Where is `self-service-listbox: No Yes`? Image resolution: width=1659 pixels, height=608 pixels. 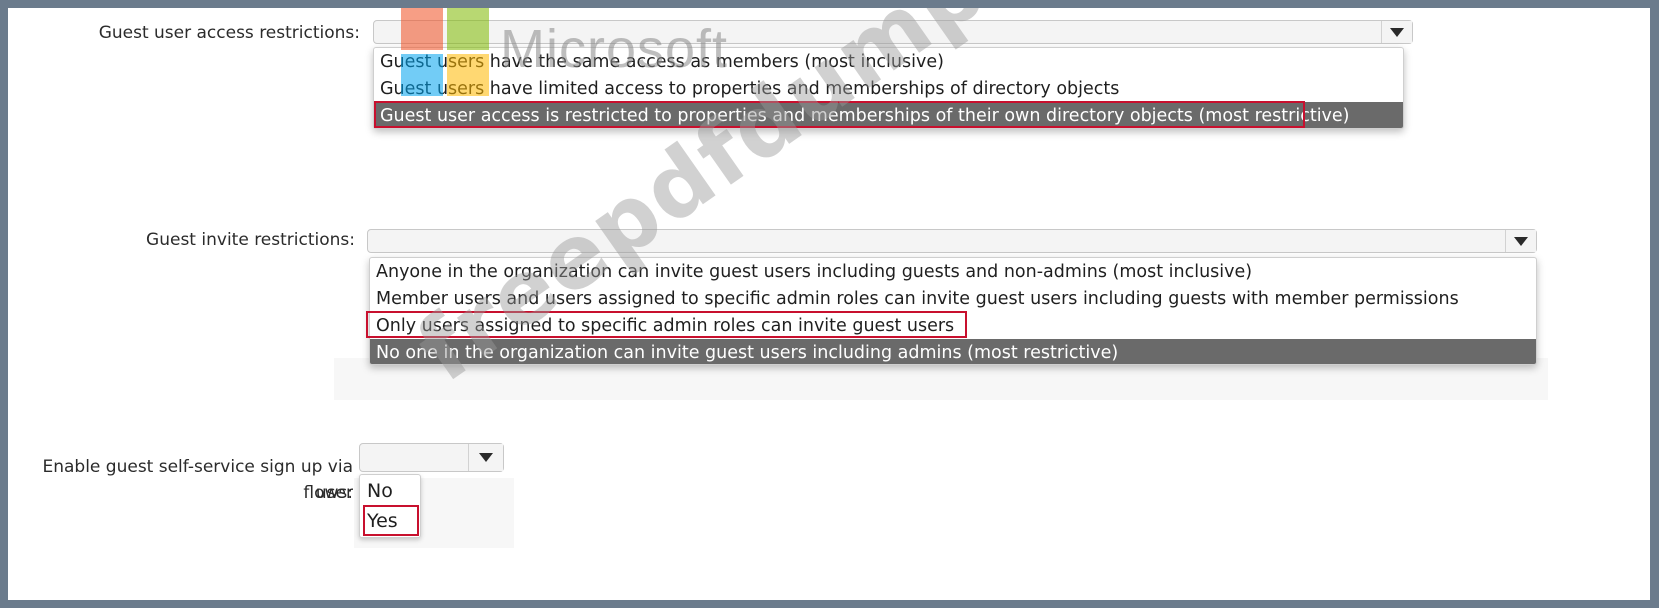
self-service-listbox: No Yes is located at coordinates (390, 506).